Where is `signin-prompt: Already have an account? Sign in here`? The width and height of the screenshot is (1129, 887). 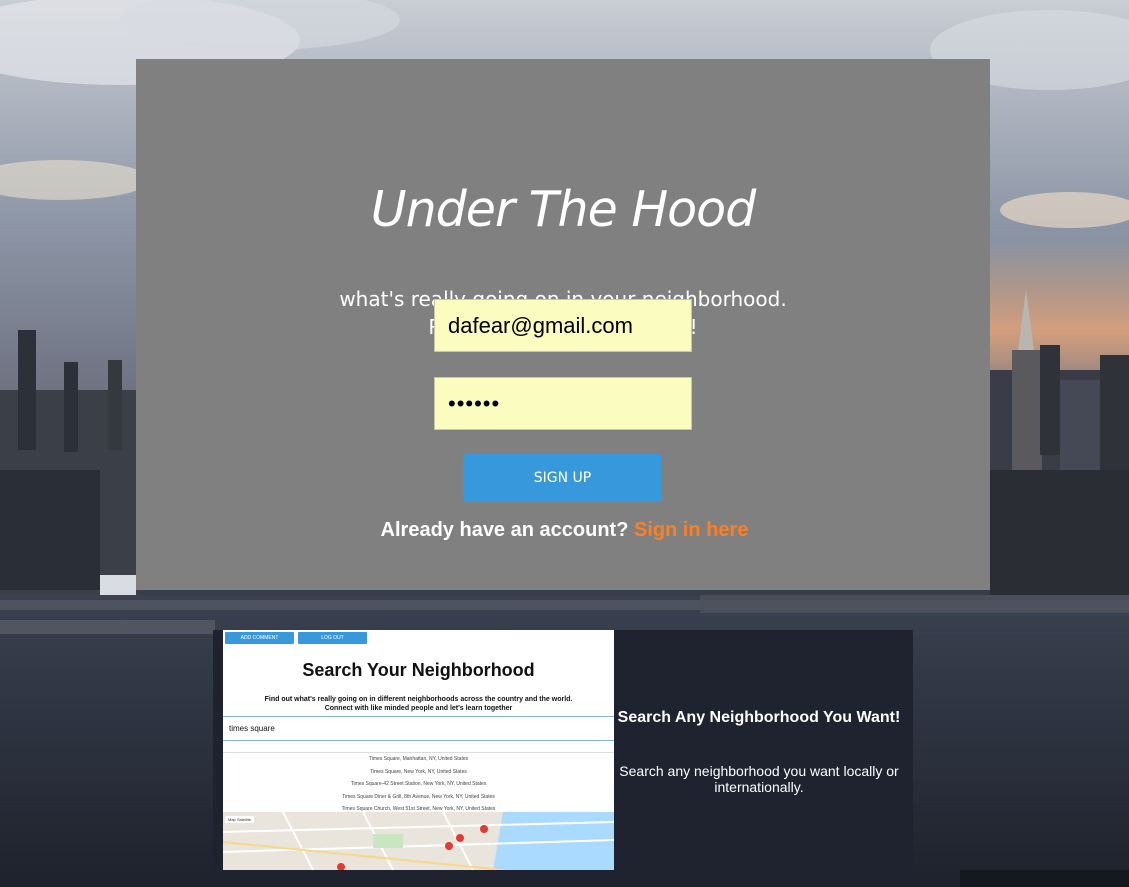
signin-prompt: Already have an account? Sign in here is located at coordinates (564, 530).